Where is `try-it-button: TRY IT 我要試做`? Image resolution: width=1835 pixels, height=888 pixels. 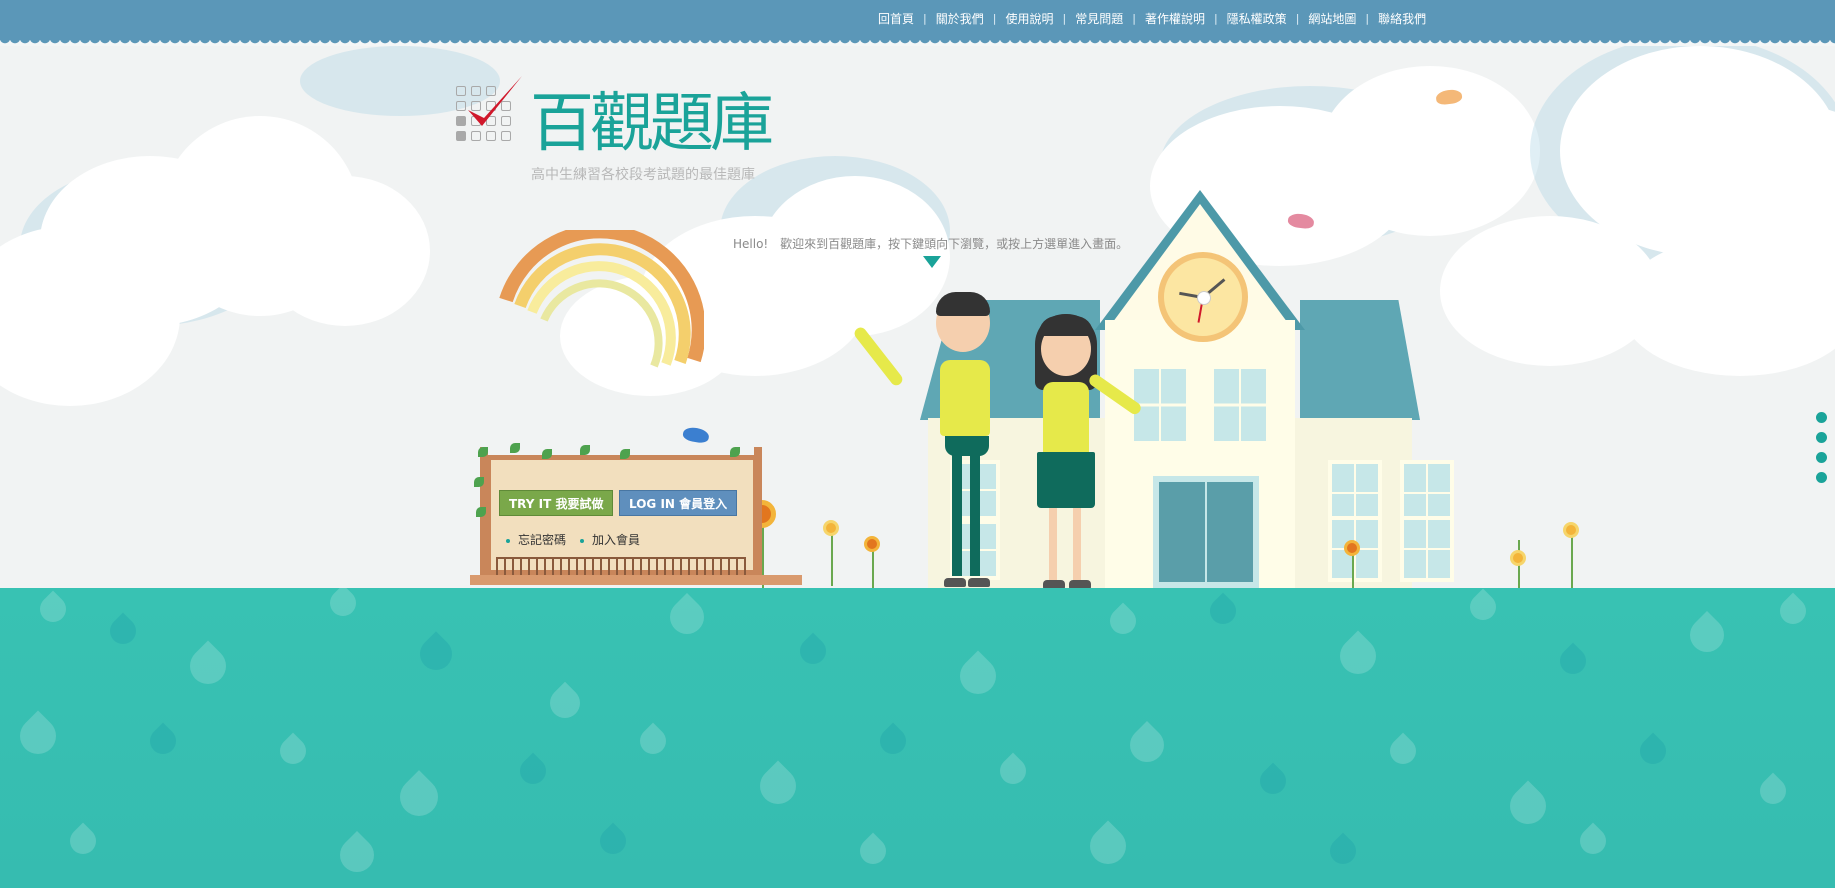
try-it-button: TRY IT 我要試做 is located at coordinates (556, 503).